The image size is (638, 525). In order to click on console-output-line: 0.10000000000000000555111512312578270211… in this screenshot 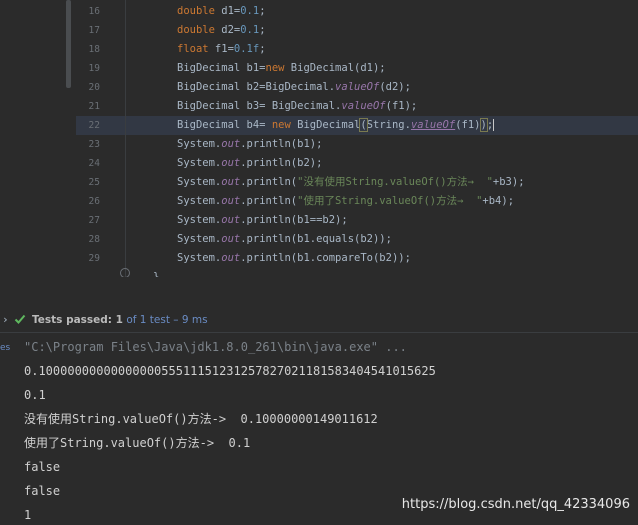, I will do `click(230, 371)`.